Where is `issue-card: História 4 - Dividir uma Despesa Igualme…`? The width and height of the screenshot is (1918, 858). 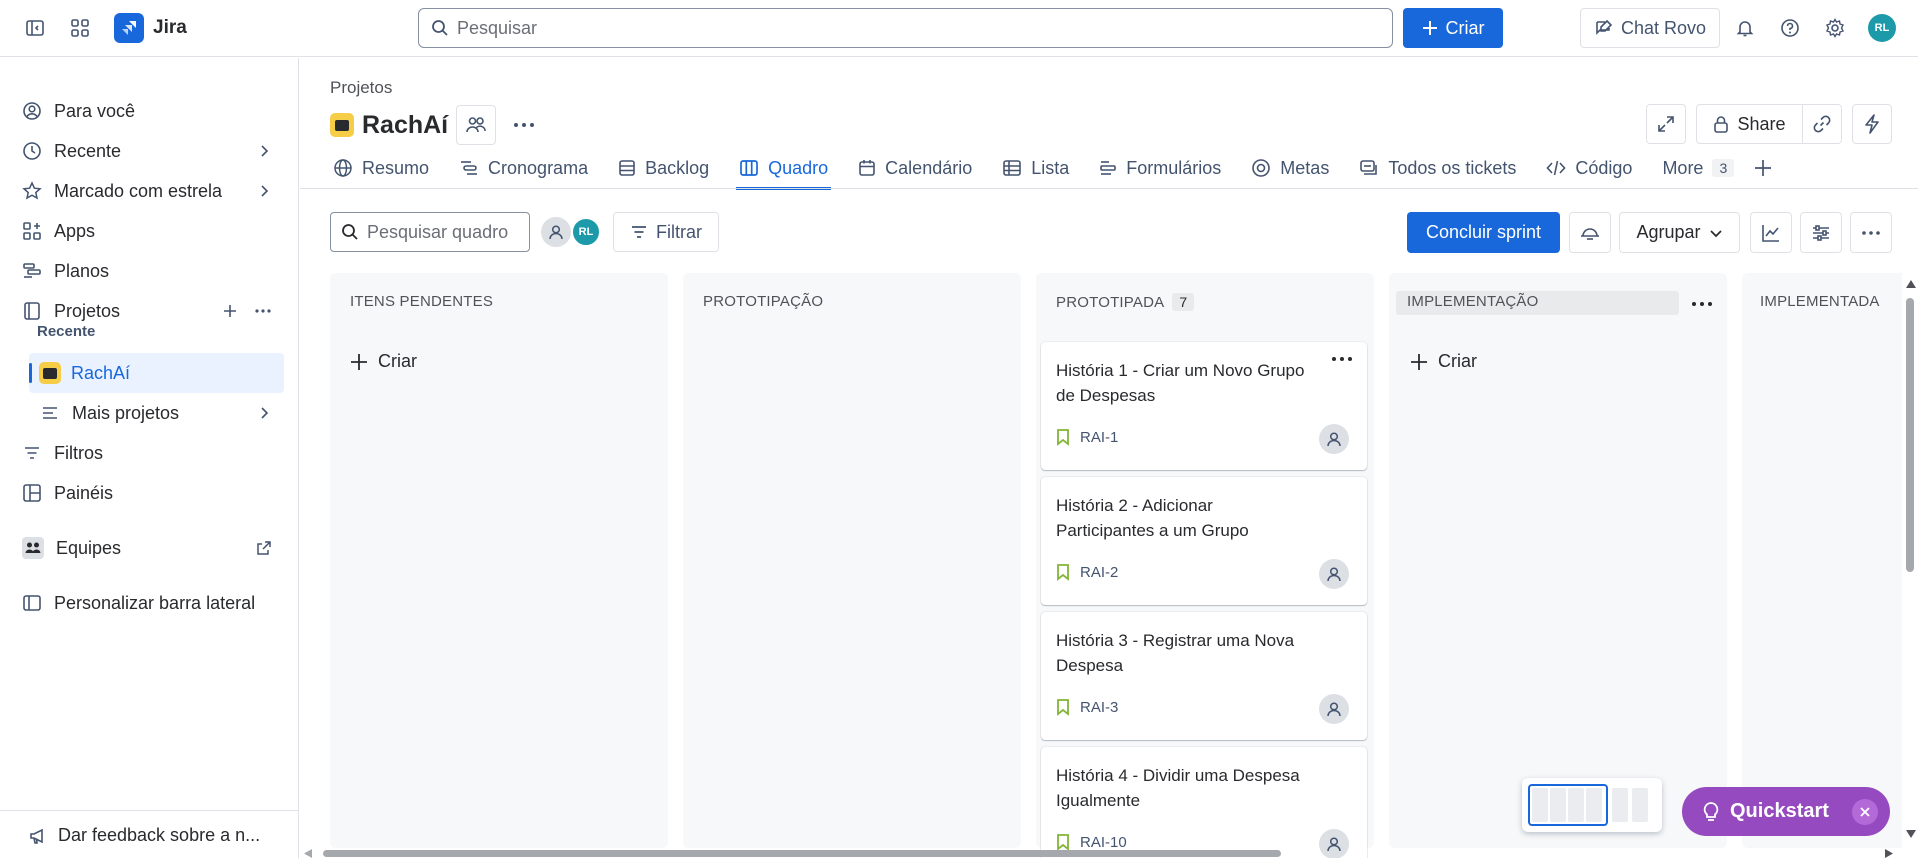 issue-card: História 4 - Dividir uma Despesa Igualme… is located at coordinates (1204, 802).